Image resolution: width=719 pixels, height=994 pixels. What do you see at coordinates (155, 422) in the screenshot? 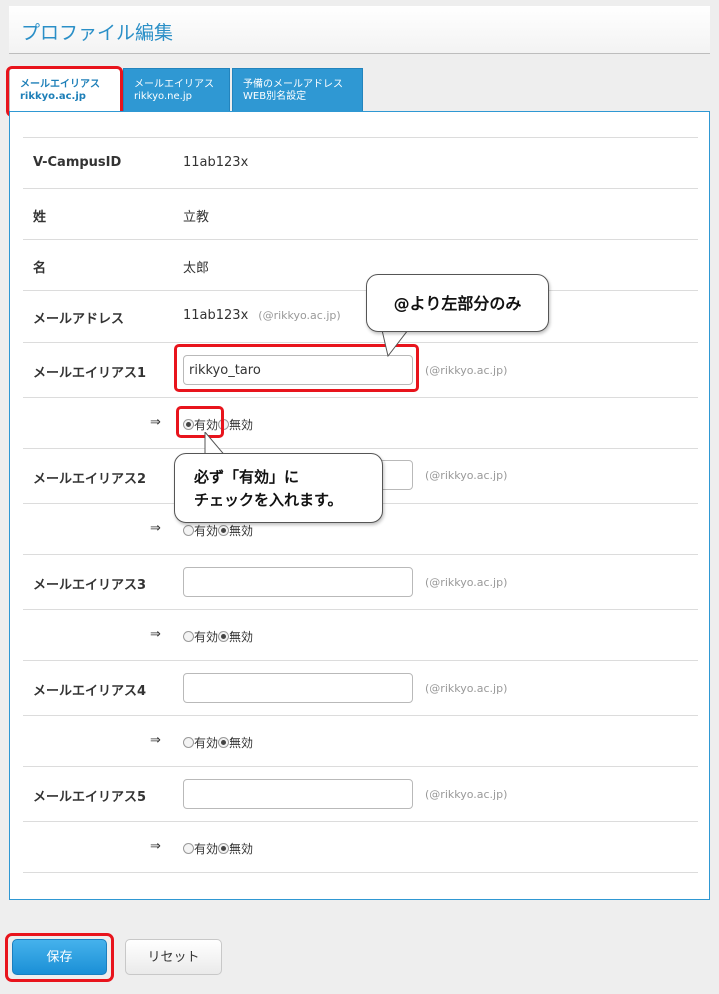
I see `alias1-arrow: ⇒` at bounding box center [155, 422].